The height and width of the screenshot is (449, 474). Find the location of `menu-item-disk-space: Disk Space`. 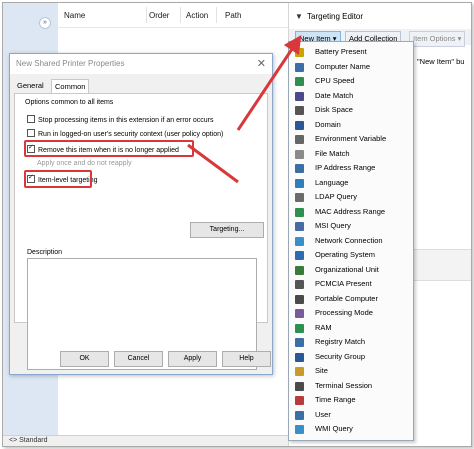

menu-item-disk-space: Disk Space is located at coordinates (351, 110).